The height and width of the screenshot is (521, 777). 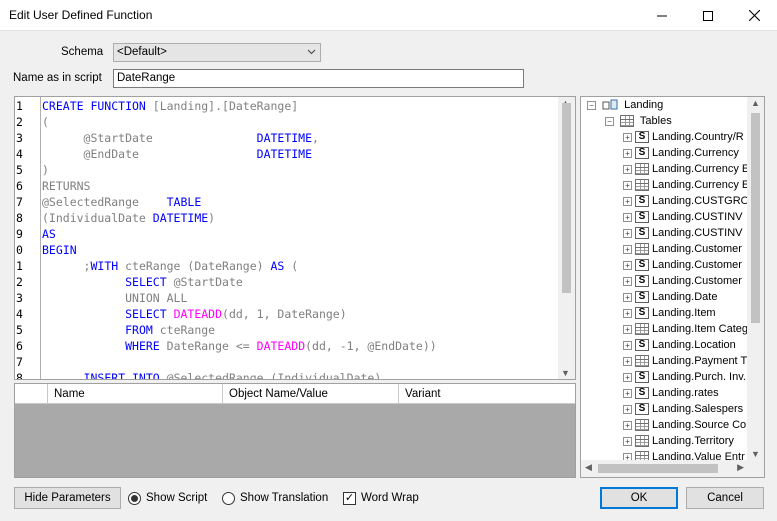 What do you see at coordinates (679, 345) in the screenshot?
I see `tree-node-table: + S Landing.Location` at bounding box center [679, 345].